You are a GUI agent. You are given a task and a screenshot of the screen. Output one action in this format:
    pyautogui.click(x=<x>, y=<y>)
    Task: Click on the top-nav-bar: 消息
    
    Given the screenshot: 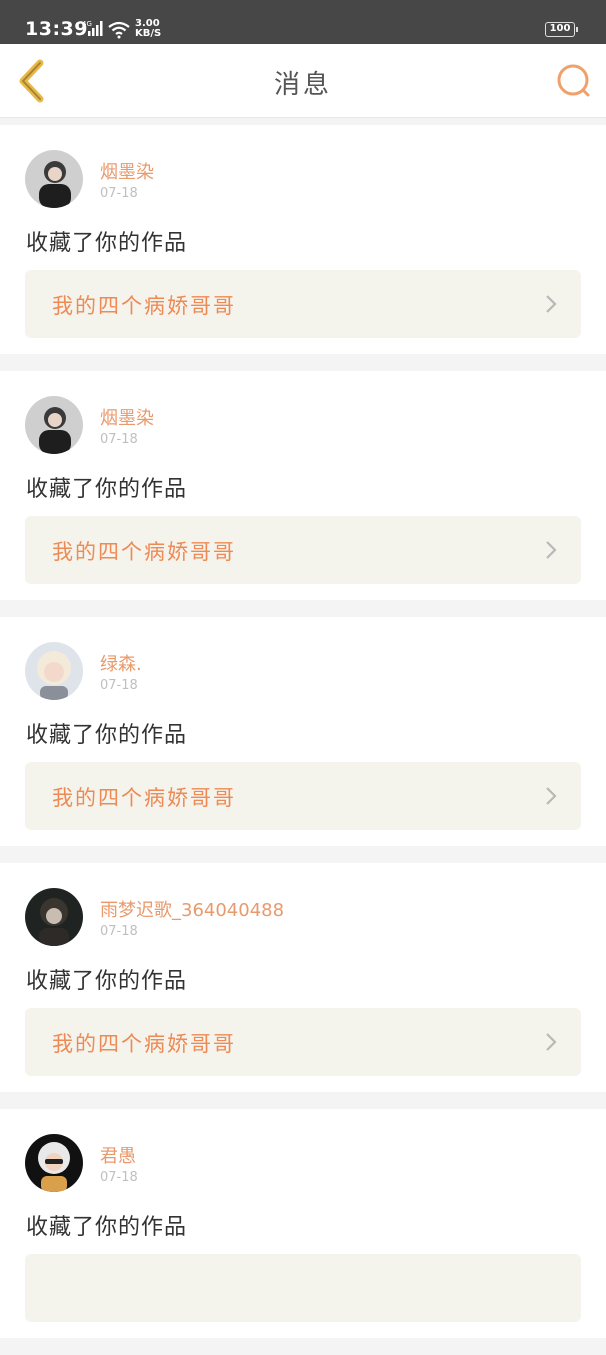 What is the action you would take?
    pyautogui.click(x=303, y=81)
    